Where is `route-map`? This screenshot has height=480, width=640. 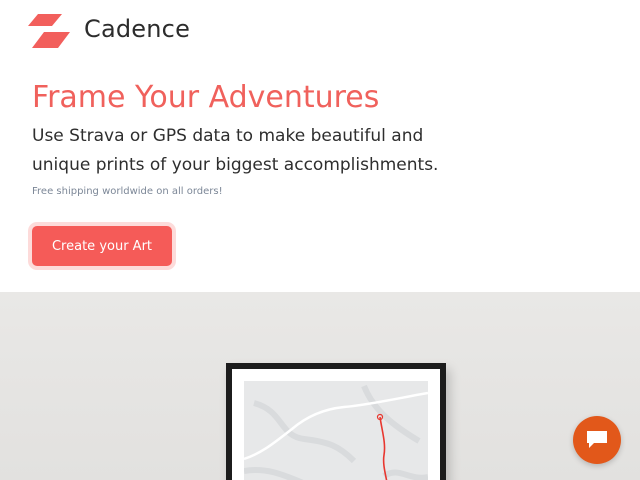 route-map is located at coordinates (336, 430).